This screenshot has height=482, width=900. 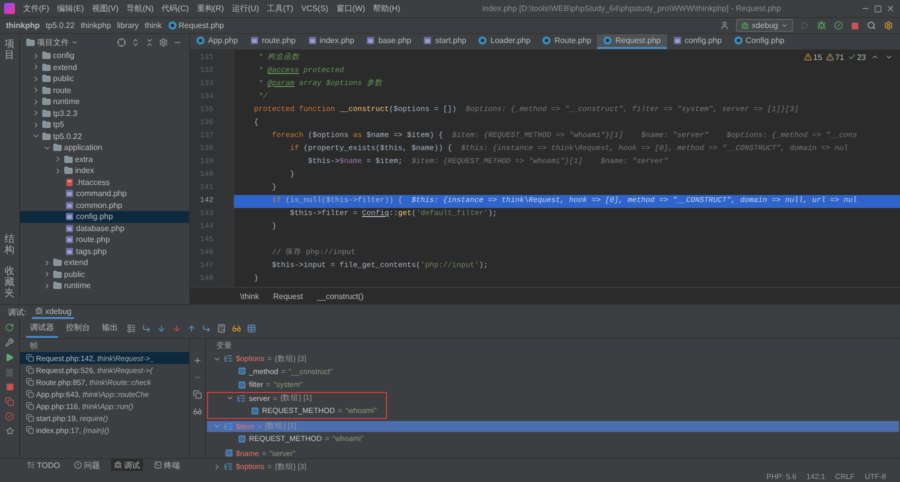 I want to click on run-config-select: xdebug, so click(x=764, y=25).